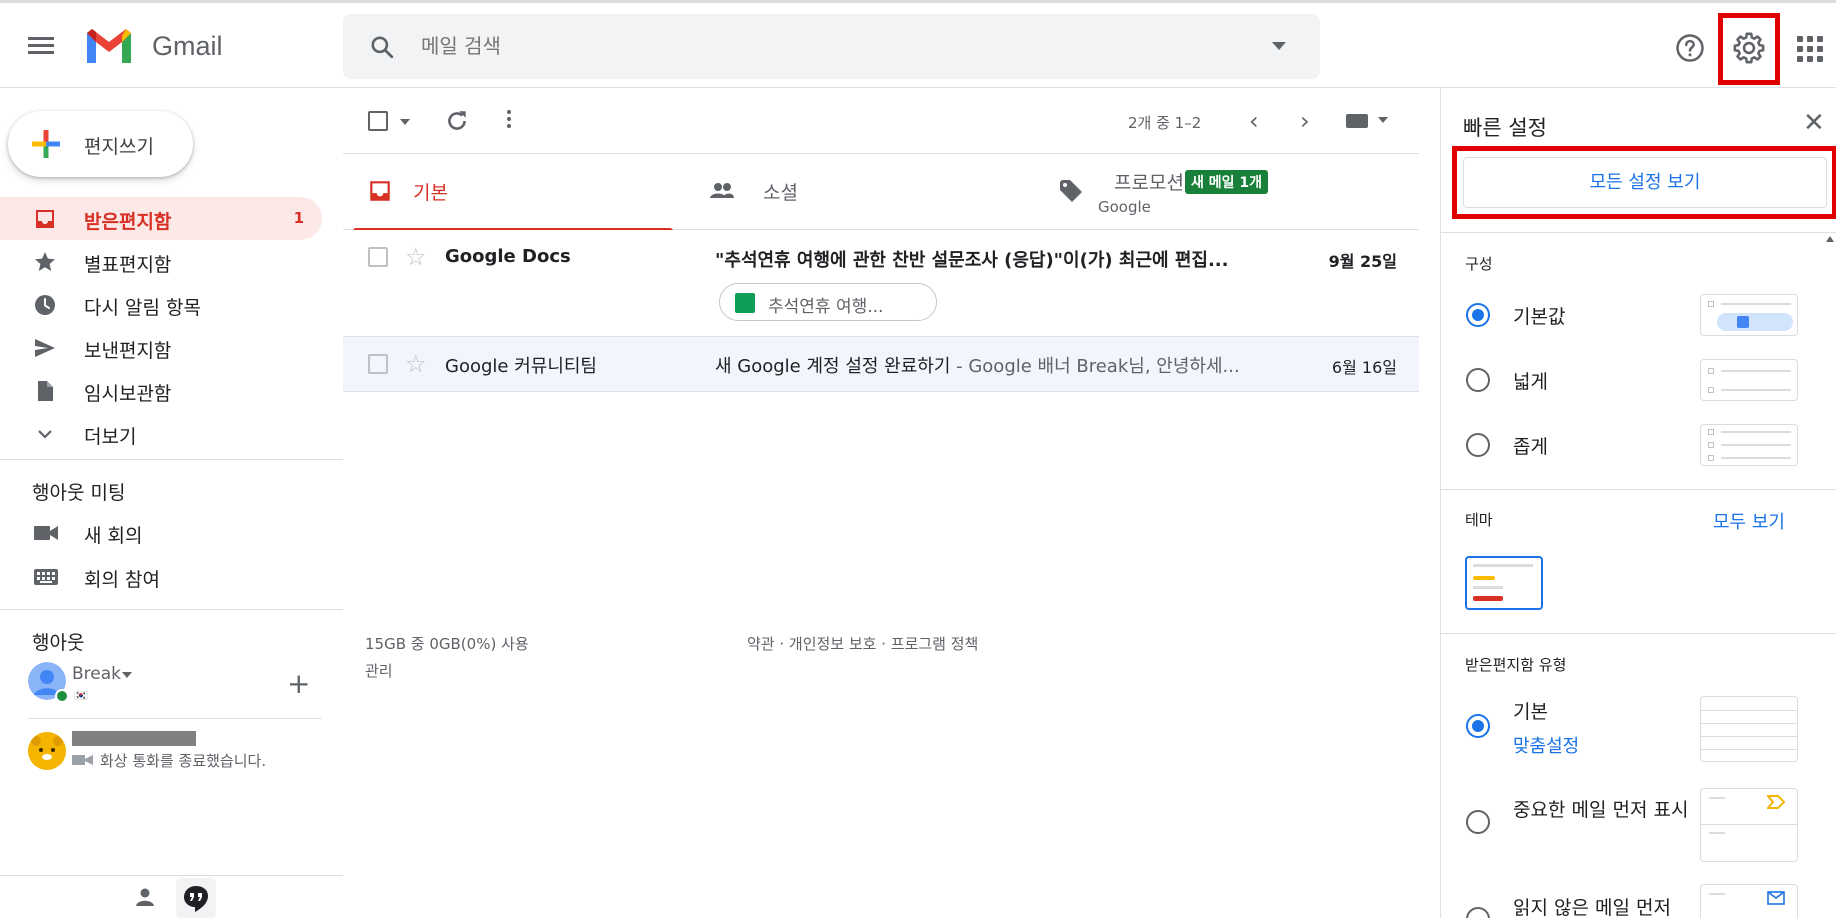 This screenshot has width=1836, height=918. What do you see at coordinates (109, 45) in the screenshot?
I see `gmail-logo-icon` at bounding box center [109, 45].